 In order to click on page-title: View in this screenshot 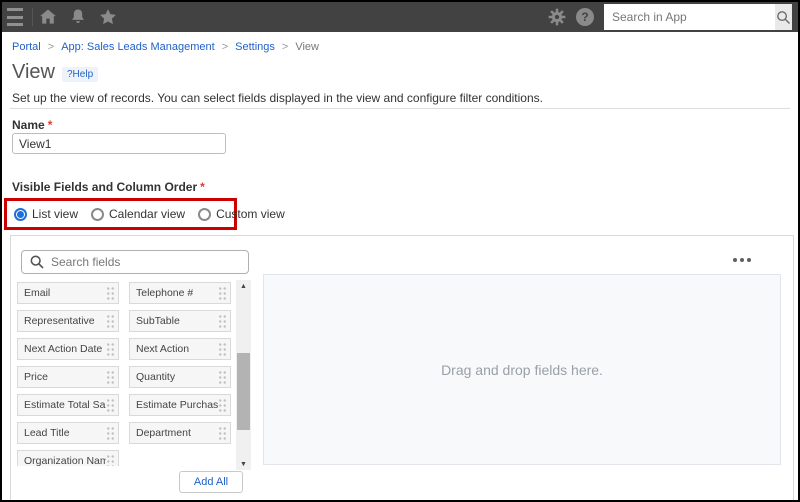, I will do `click(33, 72)`.